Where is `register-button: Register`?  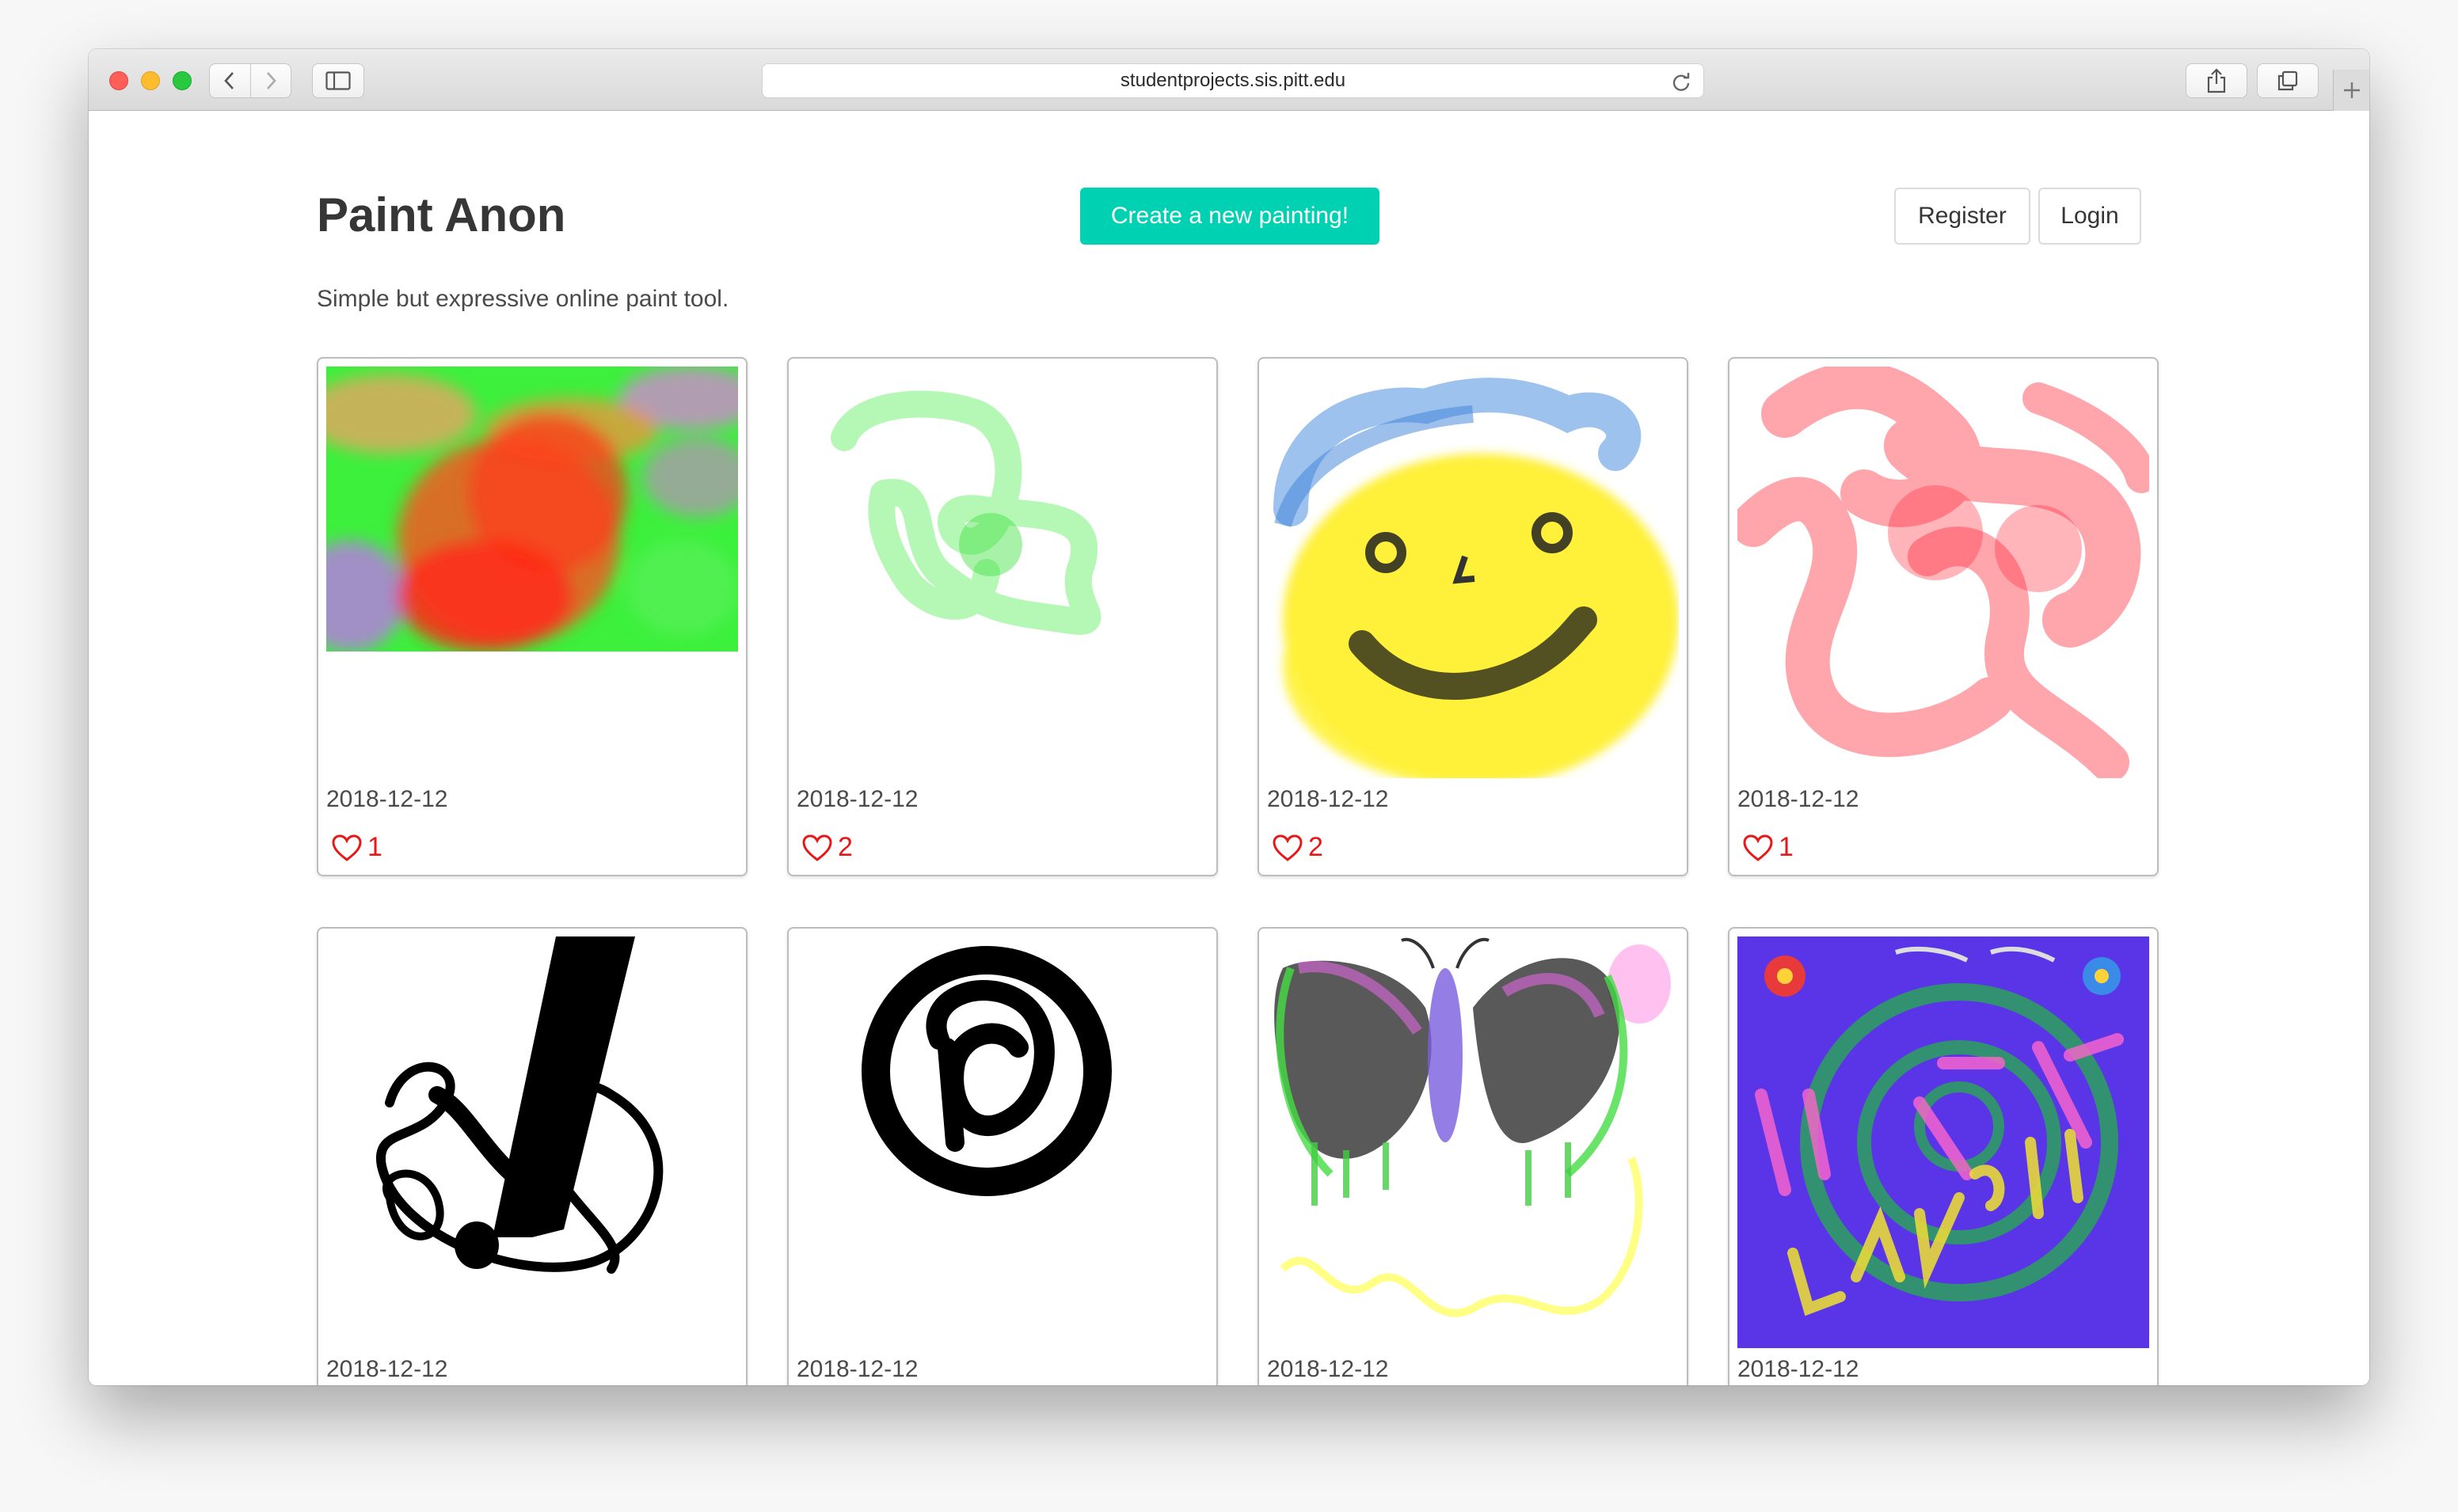
register-button: Register is located at coordinates (1962, 216).